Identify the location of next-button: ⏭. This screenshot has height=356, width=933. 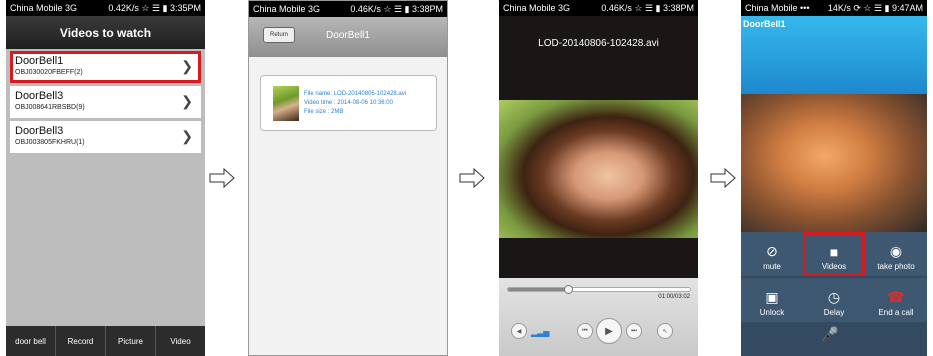
(634, 331).